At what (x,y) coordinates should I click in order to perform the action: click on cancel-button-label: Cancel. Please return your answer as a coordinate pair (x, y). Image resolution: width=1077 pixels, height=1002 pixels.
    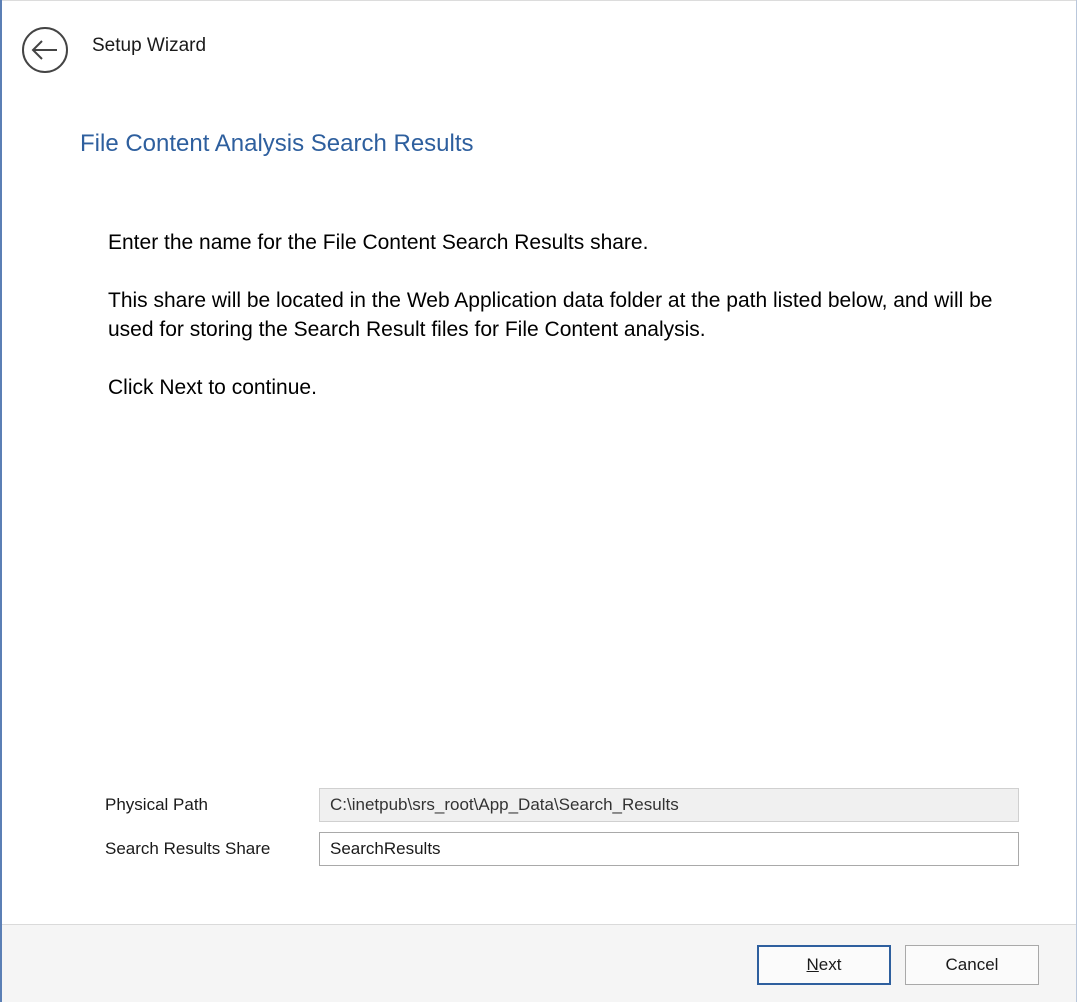
    Looking at the image, I should click on (972, 964).